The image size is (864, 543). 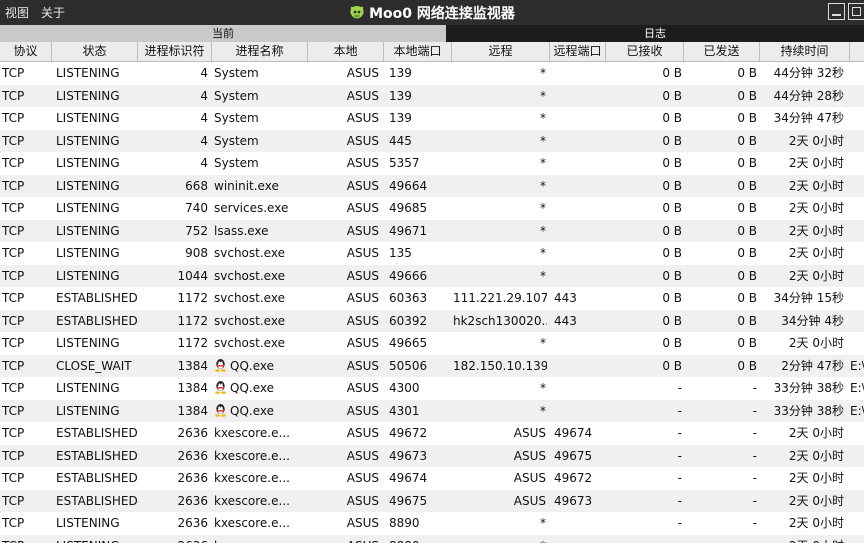 What do you see at coordinates (808, 388) in the screenshot?
I see `cell-duration: 33分钟 38秒` at bounding box center [808, 388].